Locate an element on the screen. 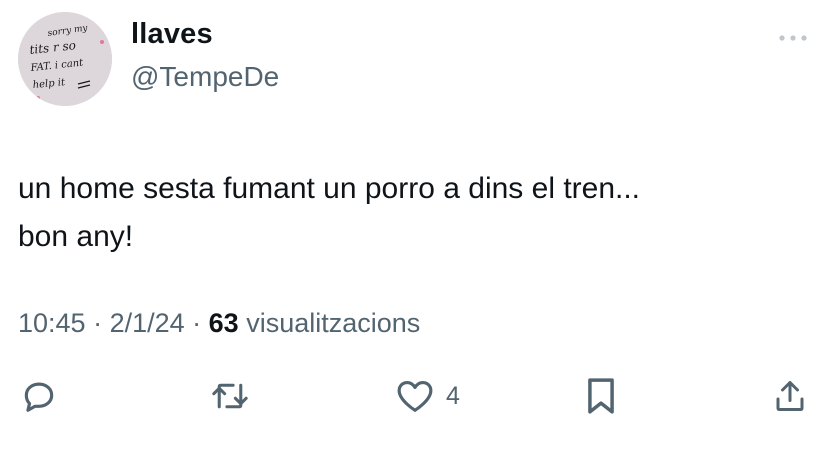 Image resolution: width=827 pixels, height=455 pixels. bookmark-button is located at coordinates (601, 396).